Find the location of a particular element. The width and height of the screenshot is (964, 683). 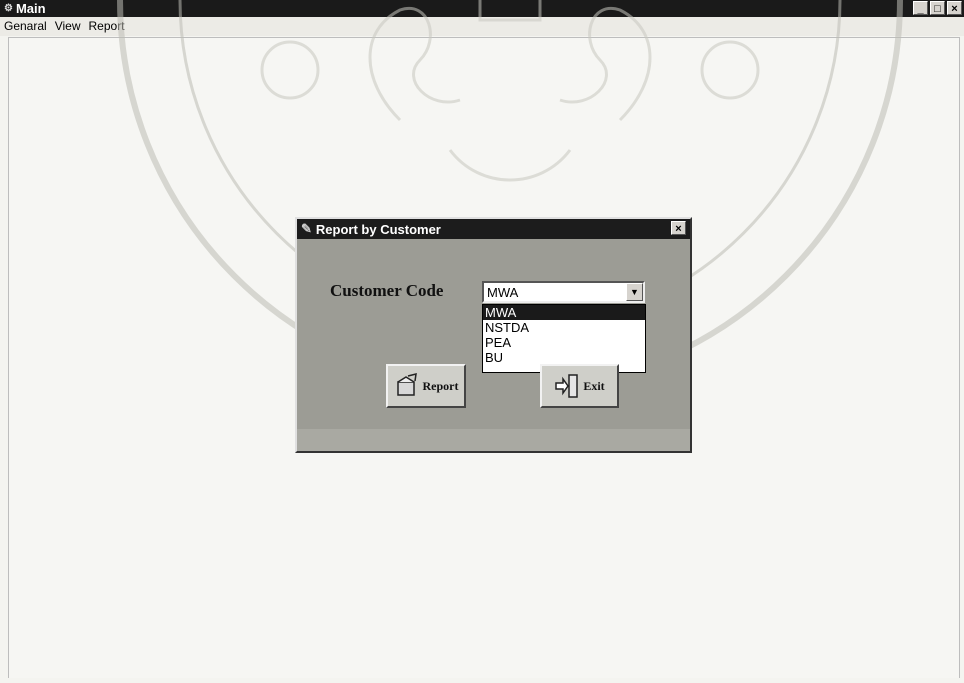

customer-code-label: Customer Code is located at coordinates (387, 290).